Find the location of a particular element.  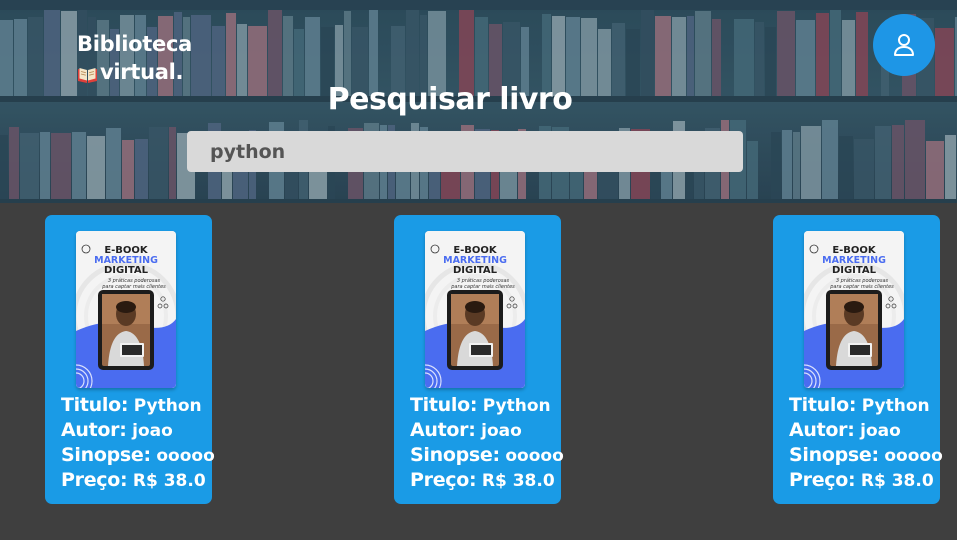

page-title: Pesquisar livro is located at coordinates (450, 99).